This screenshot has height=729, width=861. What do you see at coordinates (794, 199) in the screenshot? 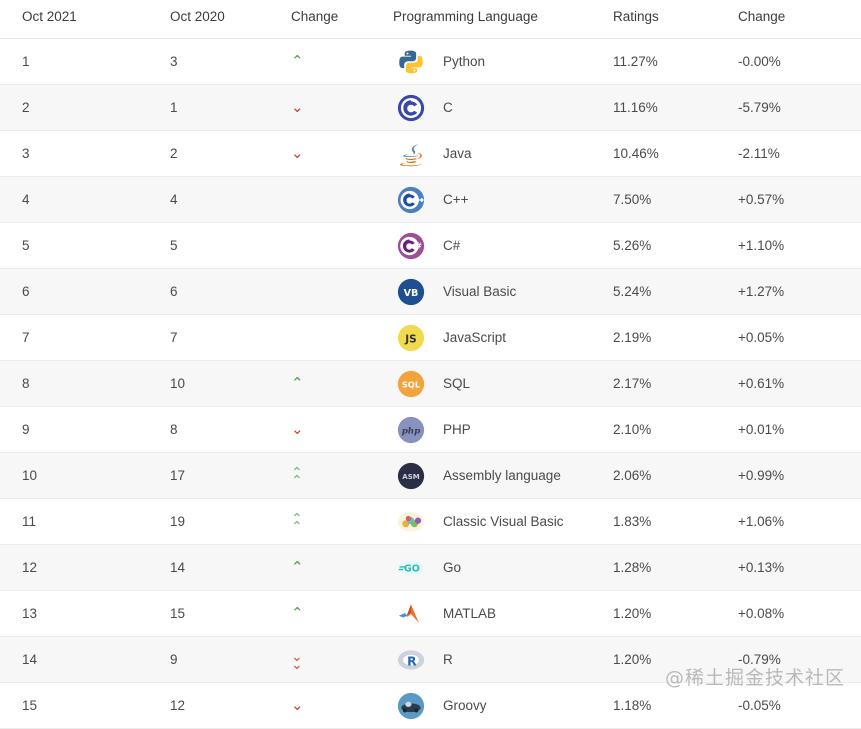
I see `cell-change-rating: +0.57%` at bounding box center [794, 199].